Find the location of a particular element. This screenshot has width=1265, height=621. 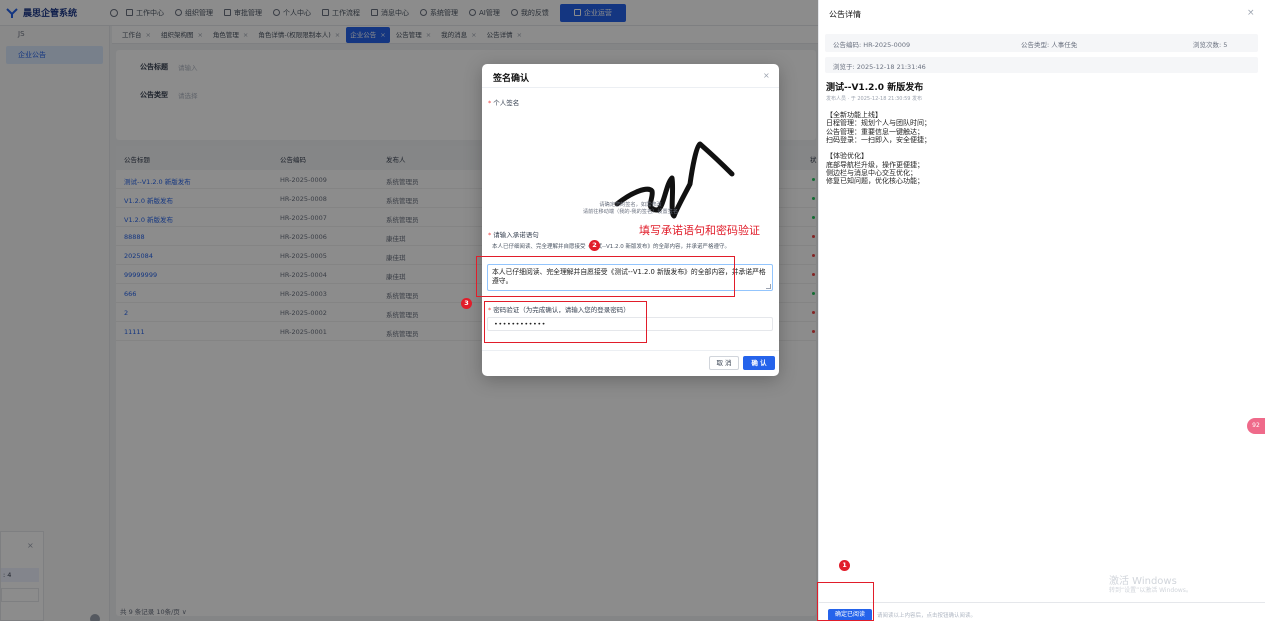

signature-label: * 个人签名 is located at coordinates (504, 103).